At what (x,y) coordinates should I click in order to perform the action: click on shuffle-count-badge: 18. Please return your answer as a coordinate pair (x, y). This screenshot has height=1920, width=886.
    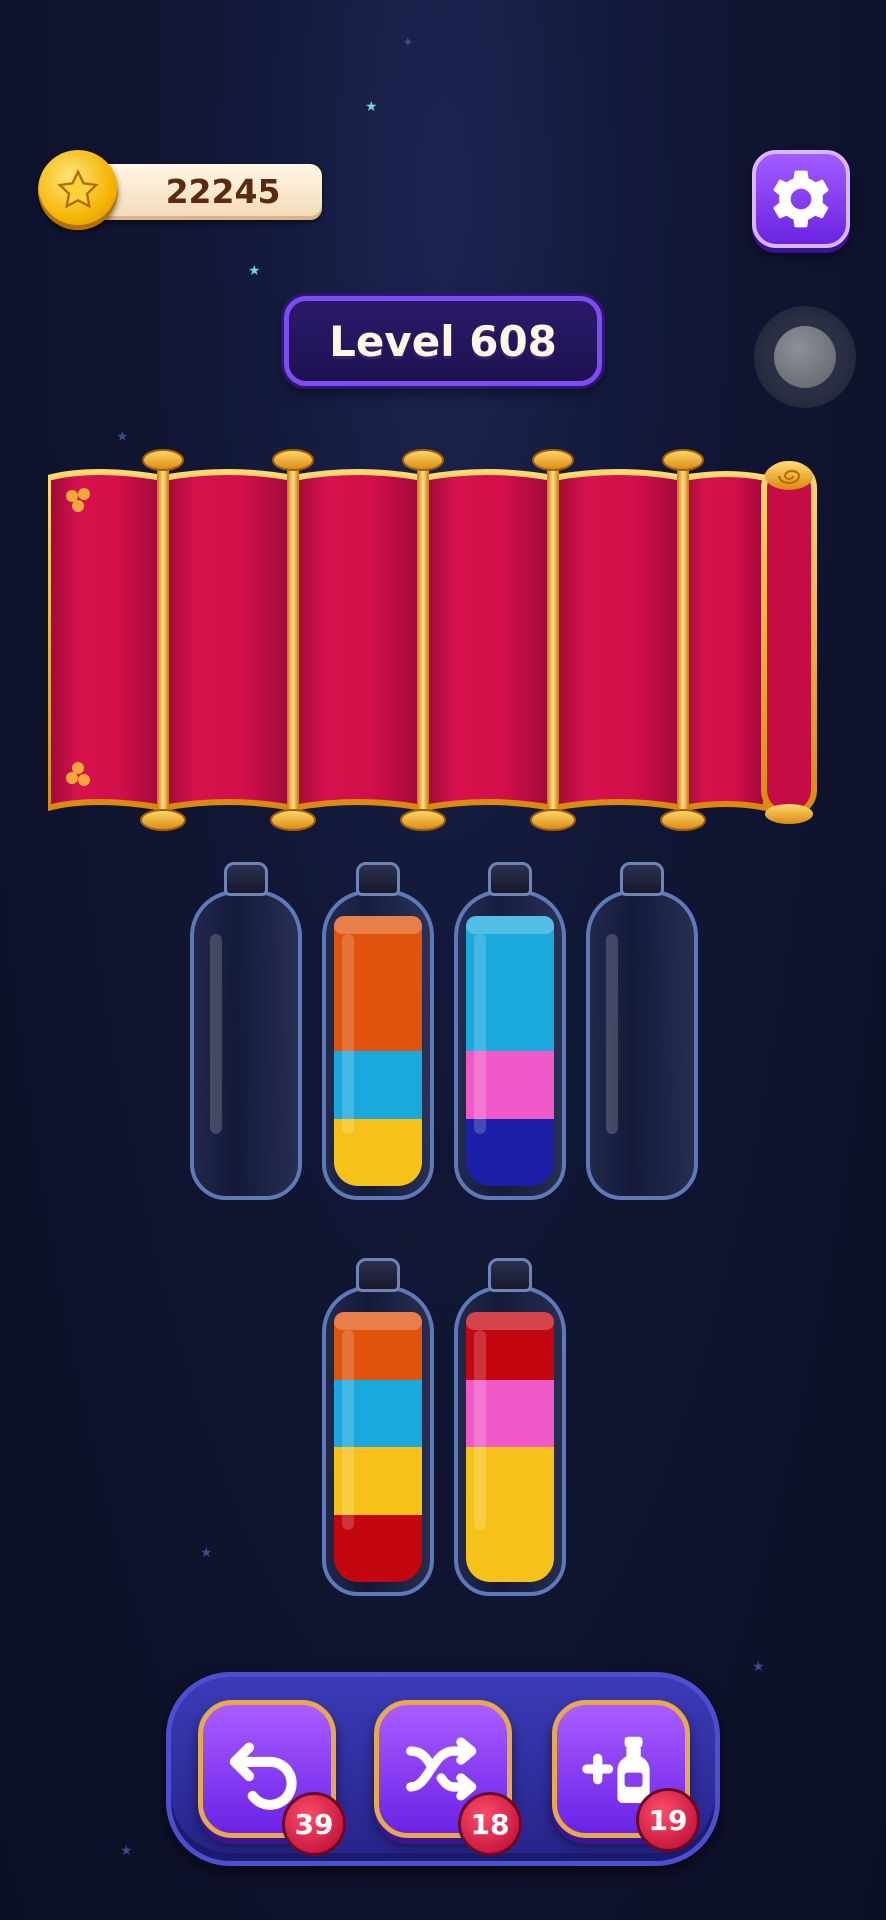
    Looking at the image, I should click on (490, 1824).